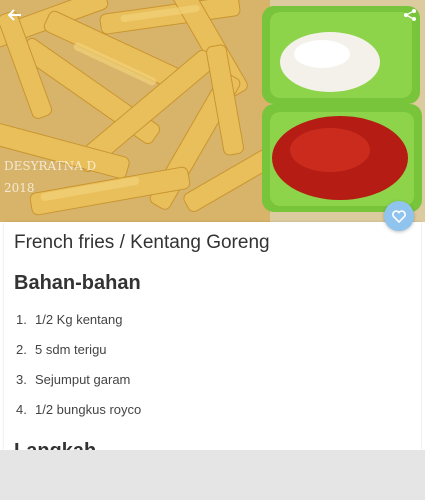 This screenshot has width=425, height=500. I want to click on arrow-left-icon, so click(14, 15).